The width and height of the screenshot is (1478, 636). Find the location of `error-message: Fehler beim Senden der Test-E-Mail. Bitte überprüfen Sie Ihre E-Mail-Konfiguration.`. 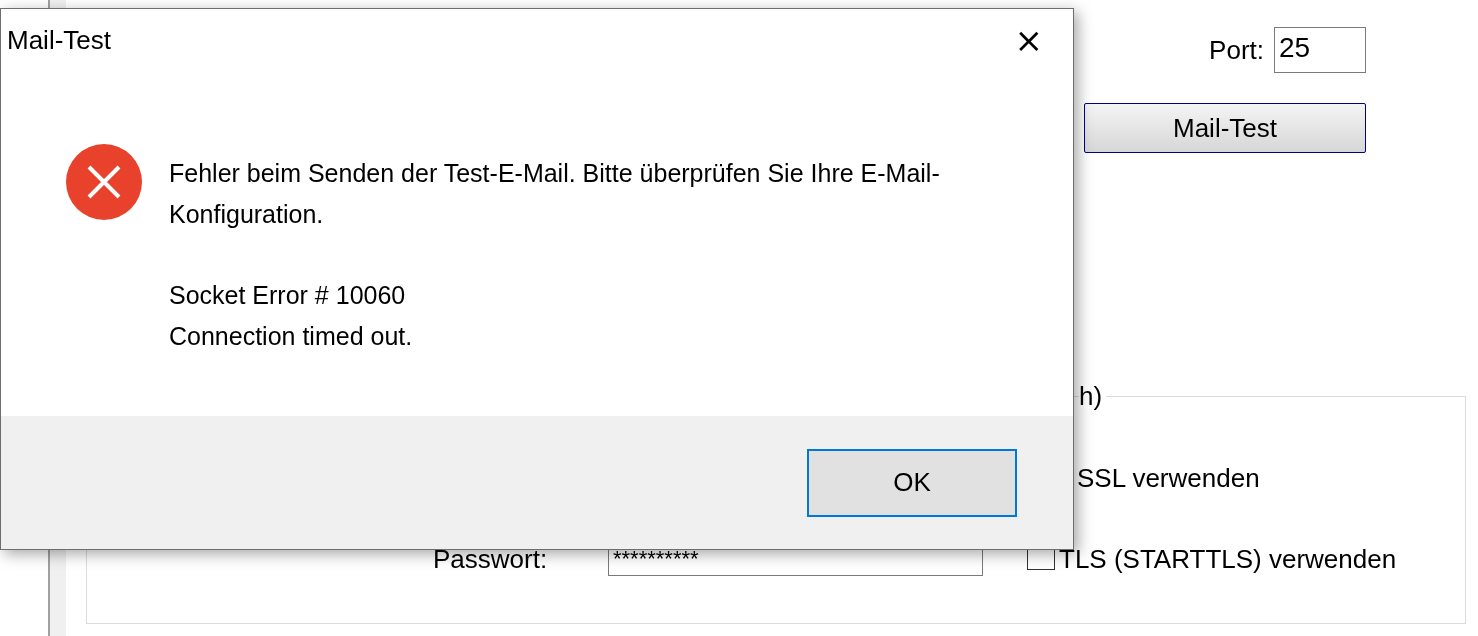

error-message: Fehler beim Senden der Test-E-Mail. Bitte überprüfen Sie Ihre E-Mail-Konfiguration. is located at coordinates (555, 194).